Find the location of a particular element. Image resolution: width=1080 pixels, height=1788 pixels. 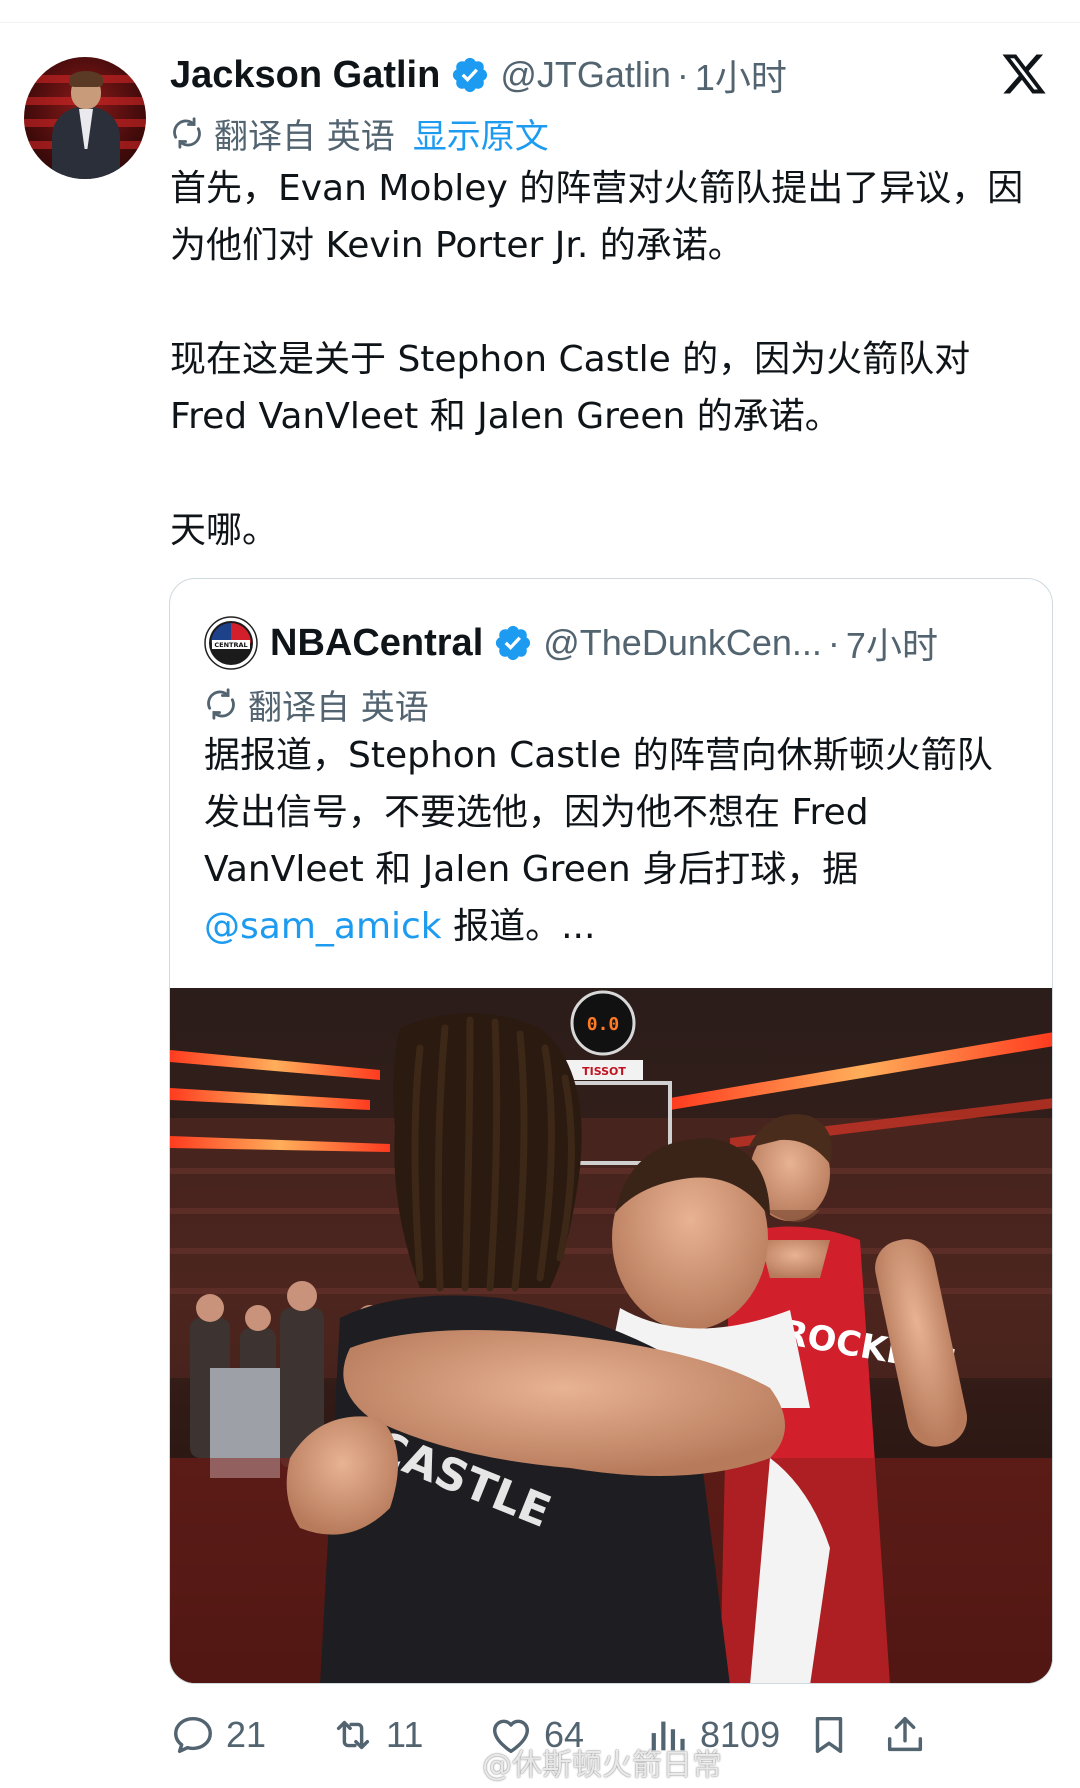

quoted-translation-row: 翻译自 英语 is located at coordinates (316, 704).